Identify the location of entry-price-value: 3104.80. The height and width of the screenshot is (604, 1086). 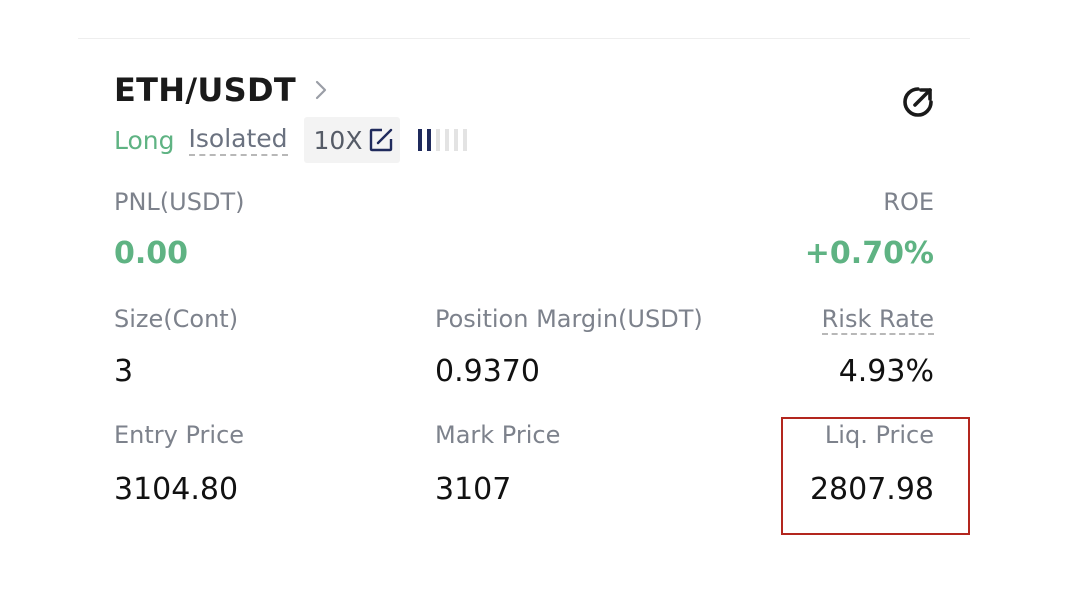
(176, 489).